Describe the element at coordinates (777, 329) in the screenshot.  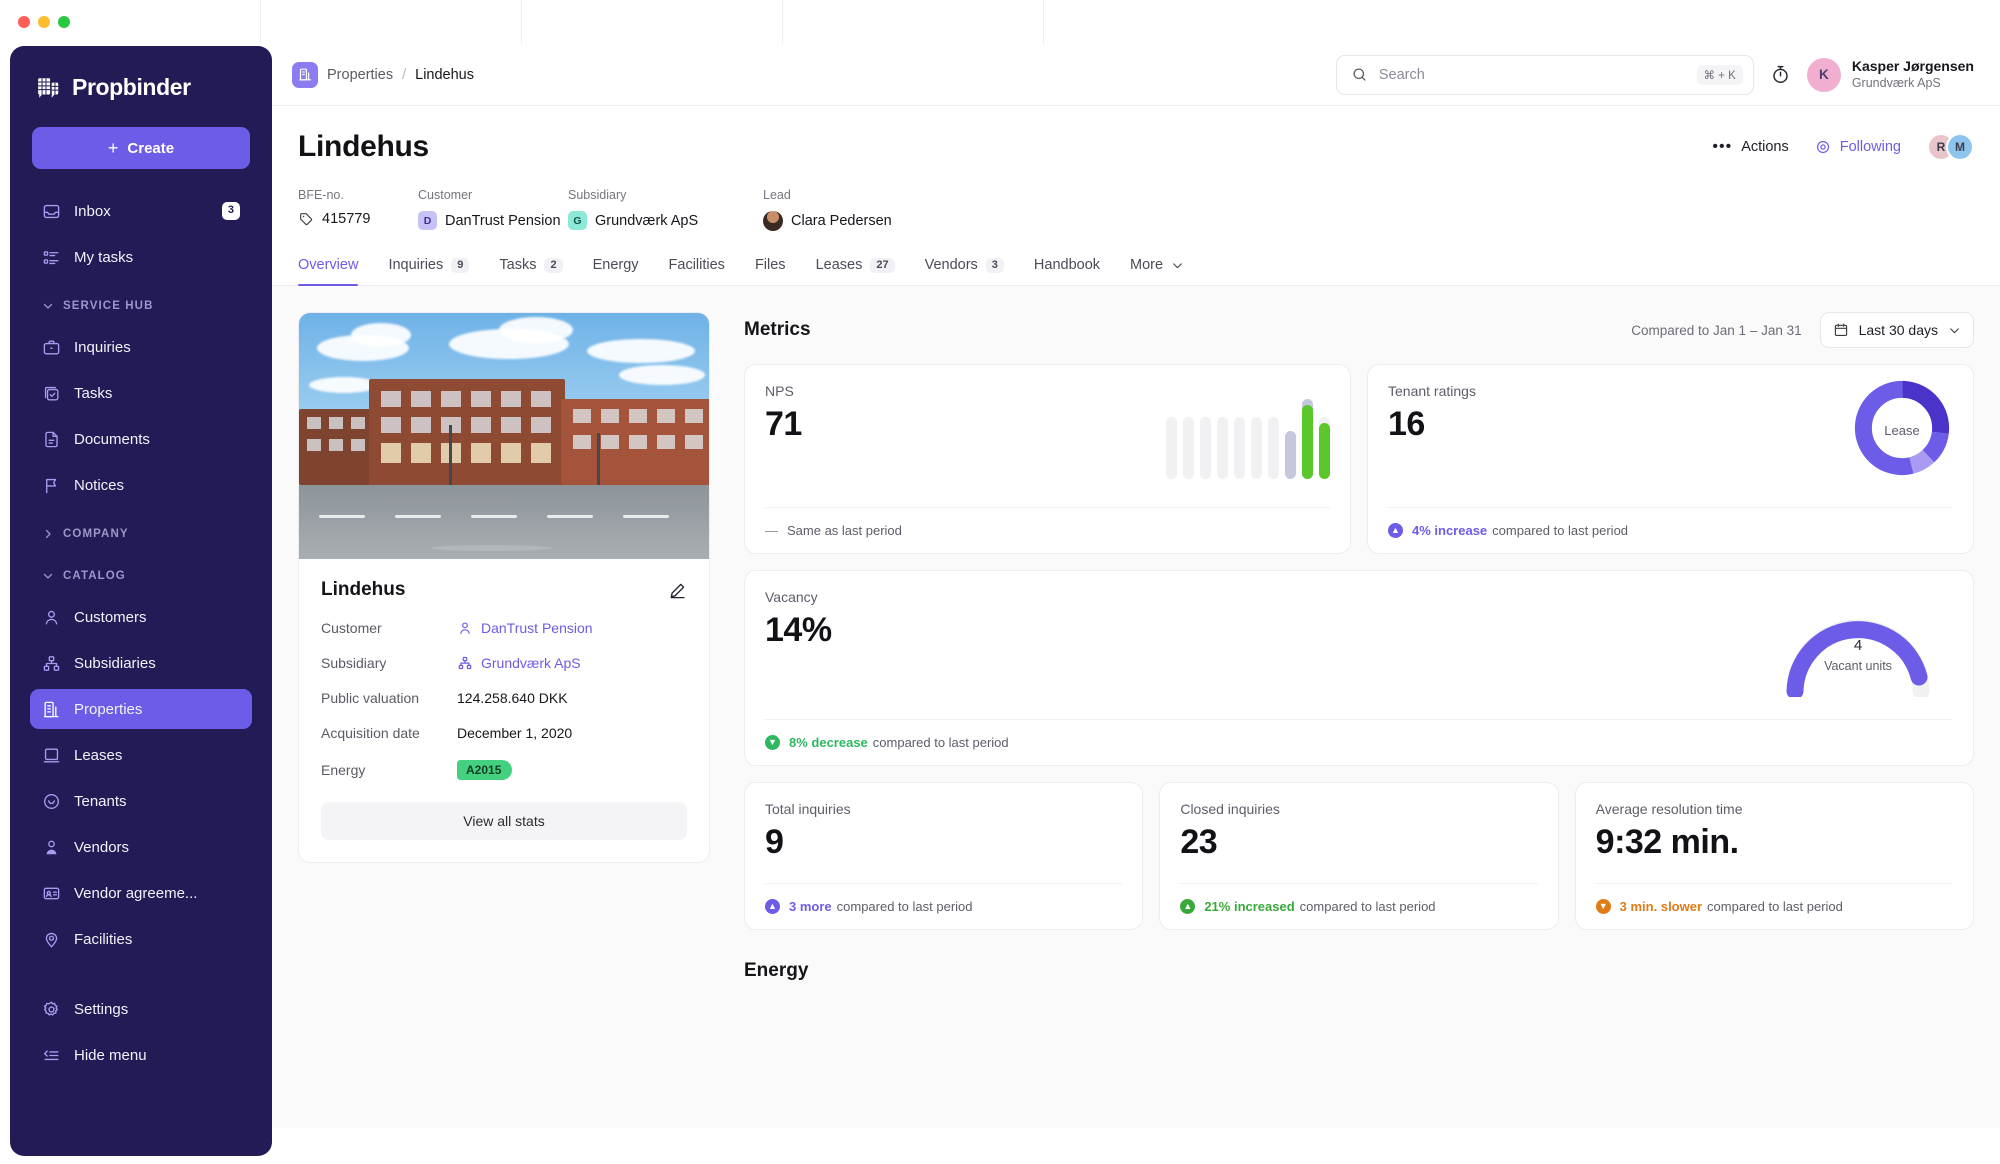
I see `metrics-title: Metrics` at that location.